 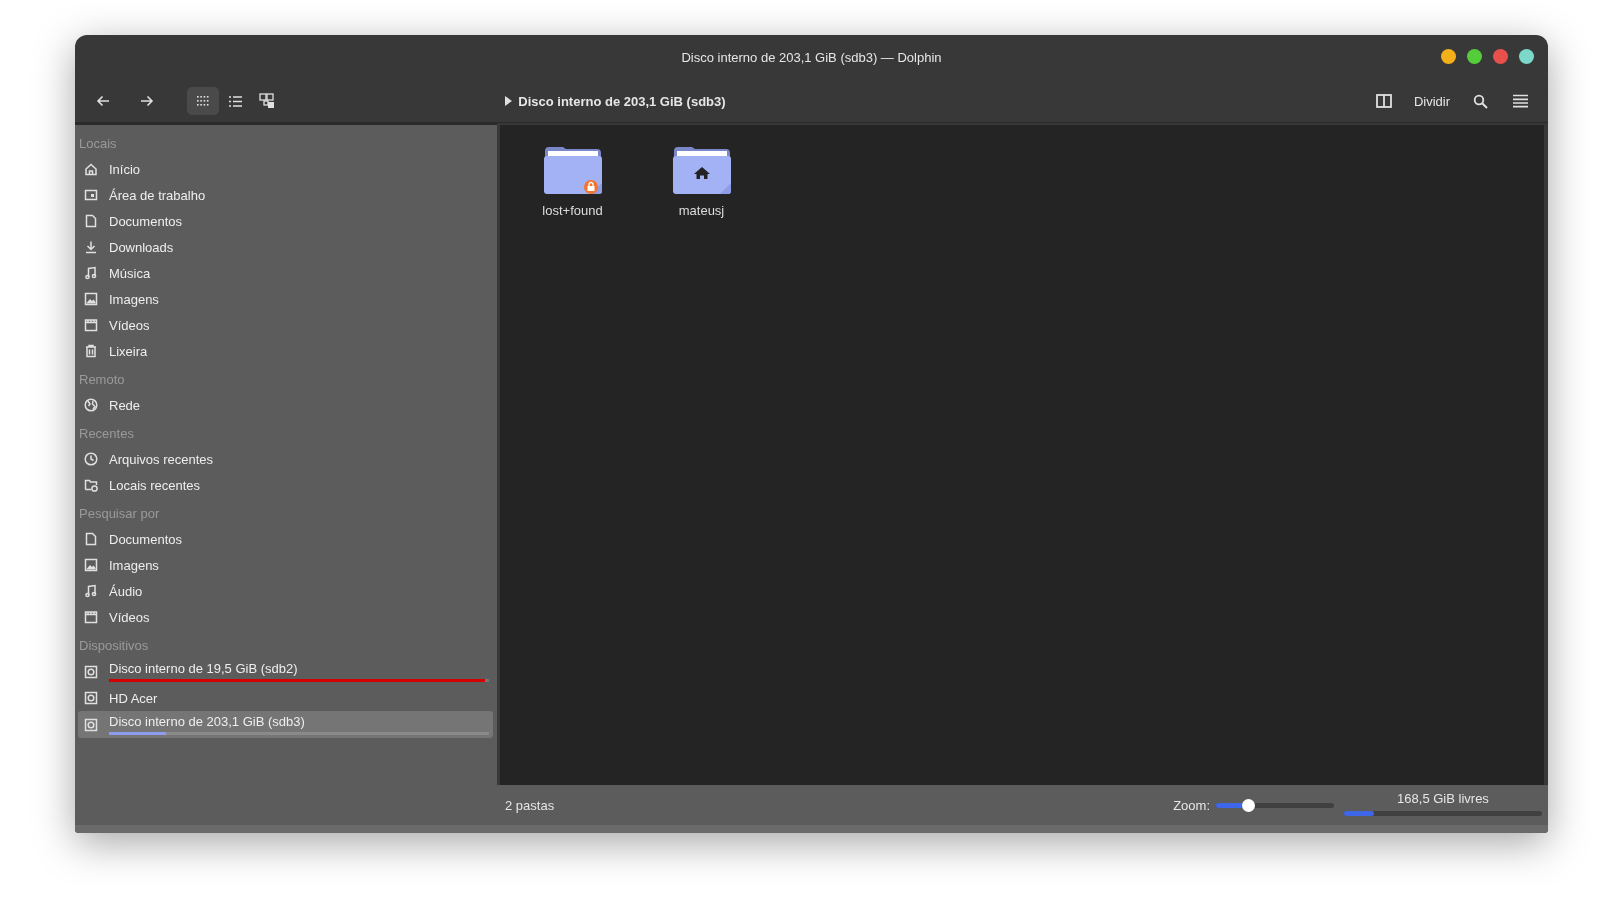 What do you see at coordinates (572, 210) in the screenshot?
I see `folder-name: lost+found` at bounding box center [572, 210].